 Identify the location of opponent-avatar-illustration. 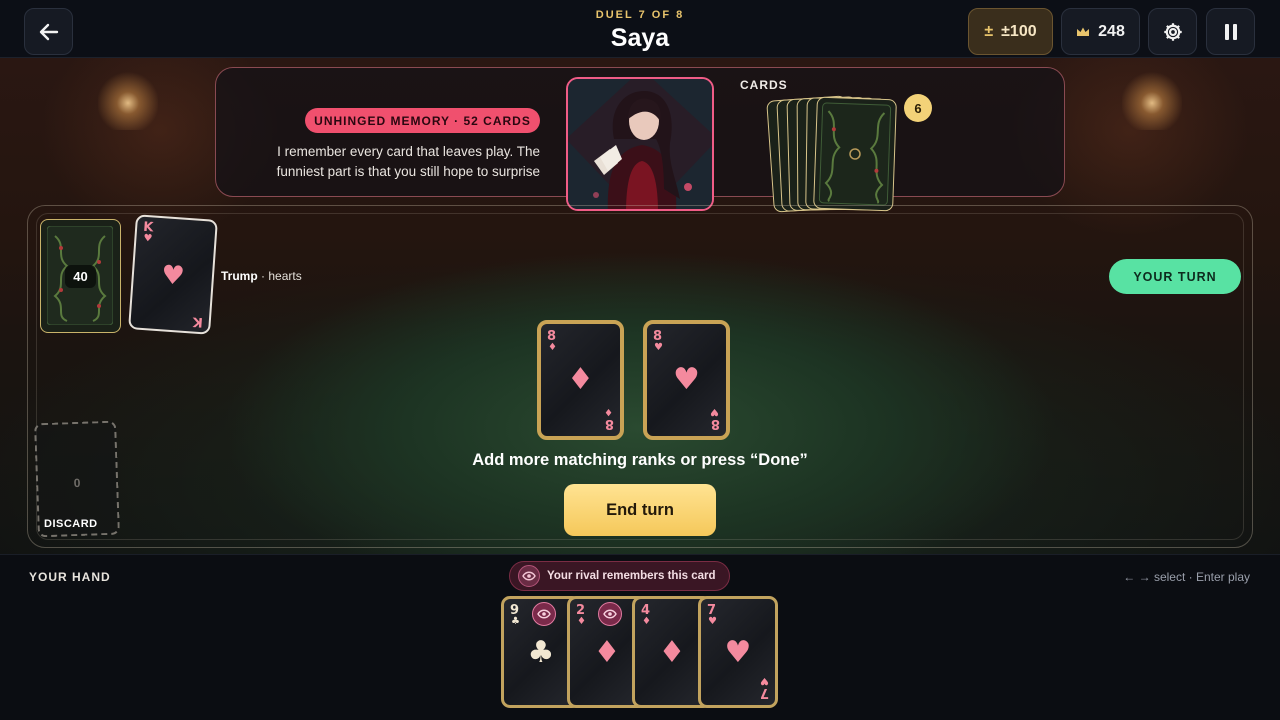
(640, 144).